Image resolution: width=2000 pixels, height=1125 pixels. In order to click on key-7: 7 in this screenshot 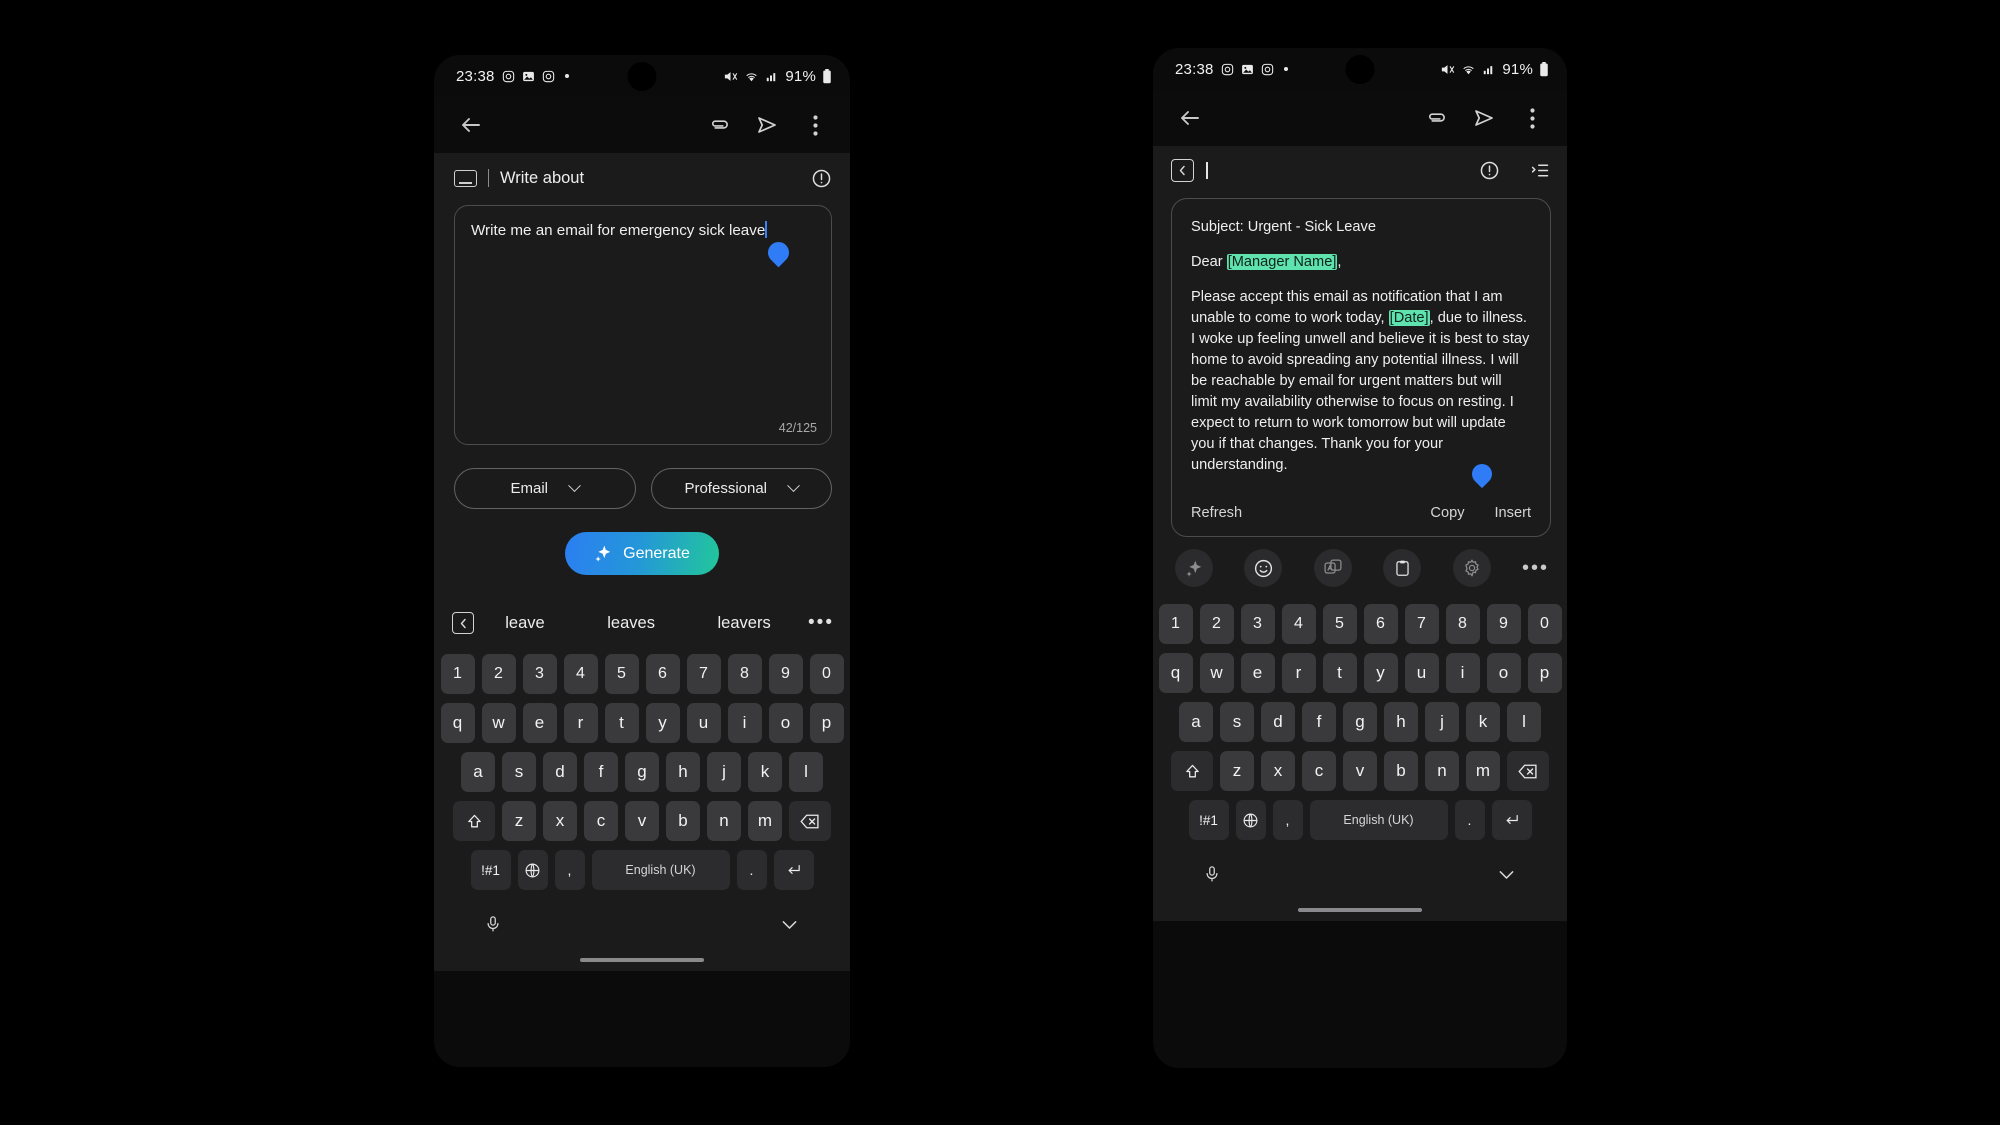, I will do `click(703, 674)`.